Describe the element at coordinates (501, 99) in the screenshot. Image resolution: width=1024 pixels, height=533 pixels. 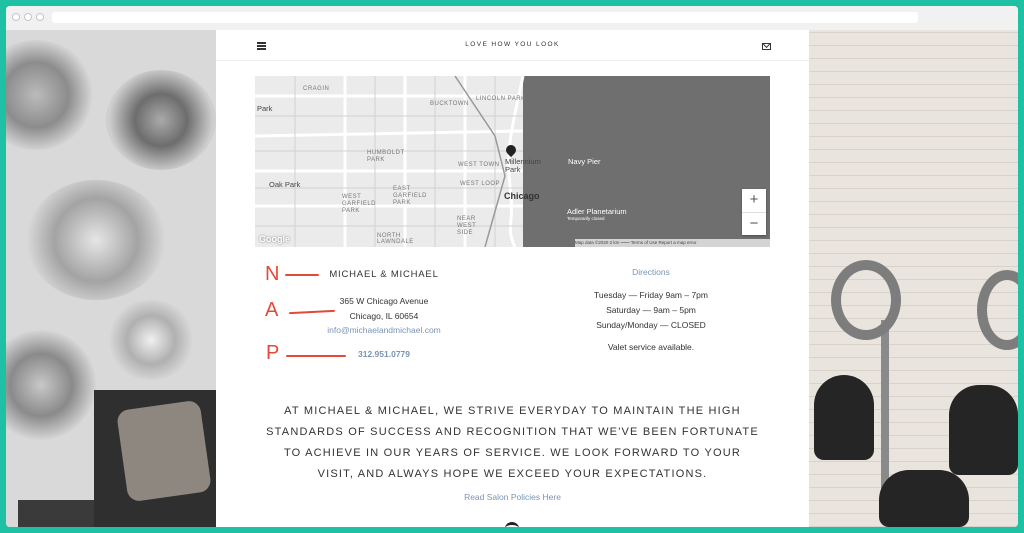
I see `map-label: LINCOLN PARK` at that location.